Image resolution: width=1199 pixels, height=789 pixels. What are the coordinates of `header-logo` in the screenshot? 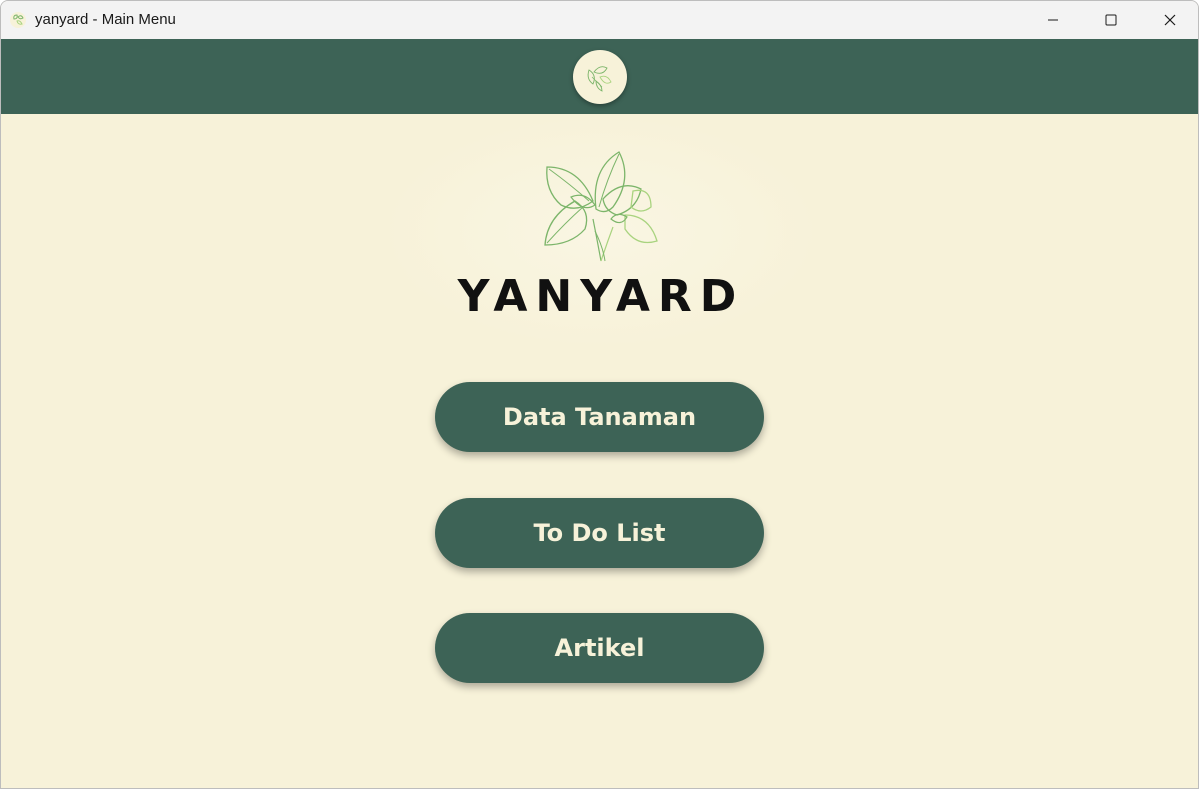 It's located at (600, 77).